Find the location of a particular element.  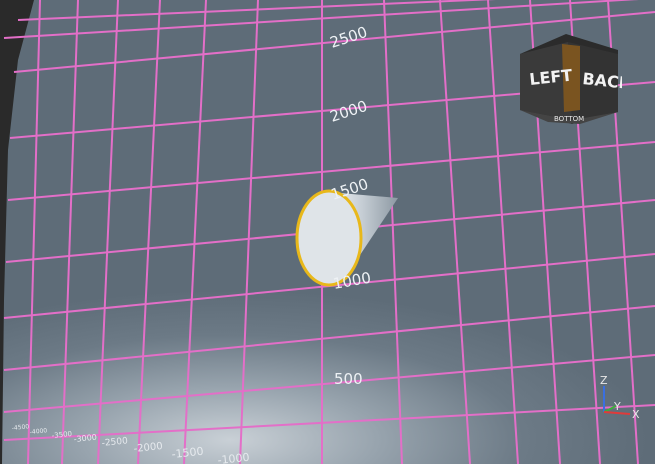

navigation-cube: LEFT BACK BOTTOM is located at coordinates (570, 78).